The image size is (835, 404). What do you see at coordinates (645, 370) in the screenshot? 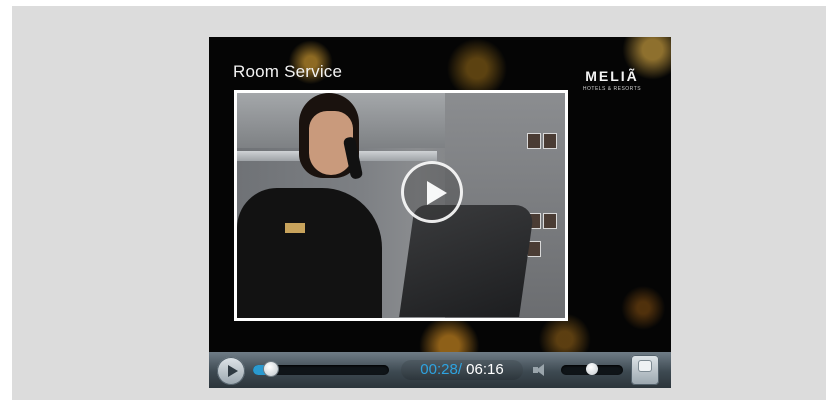
I see `fullscreen-button` at bounding box center [645, 370].